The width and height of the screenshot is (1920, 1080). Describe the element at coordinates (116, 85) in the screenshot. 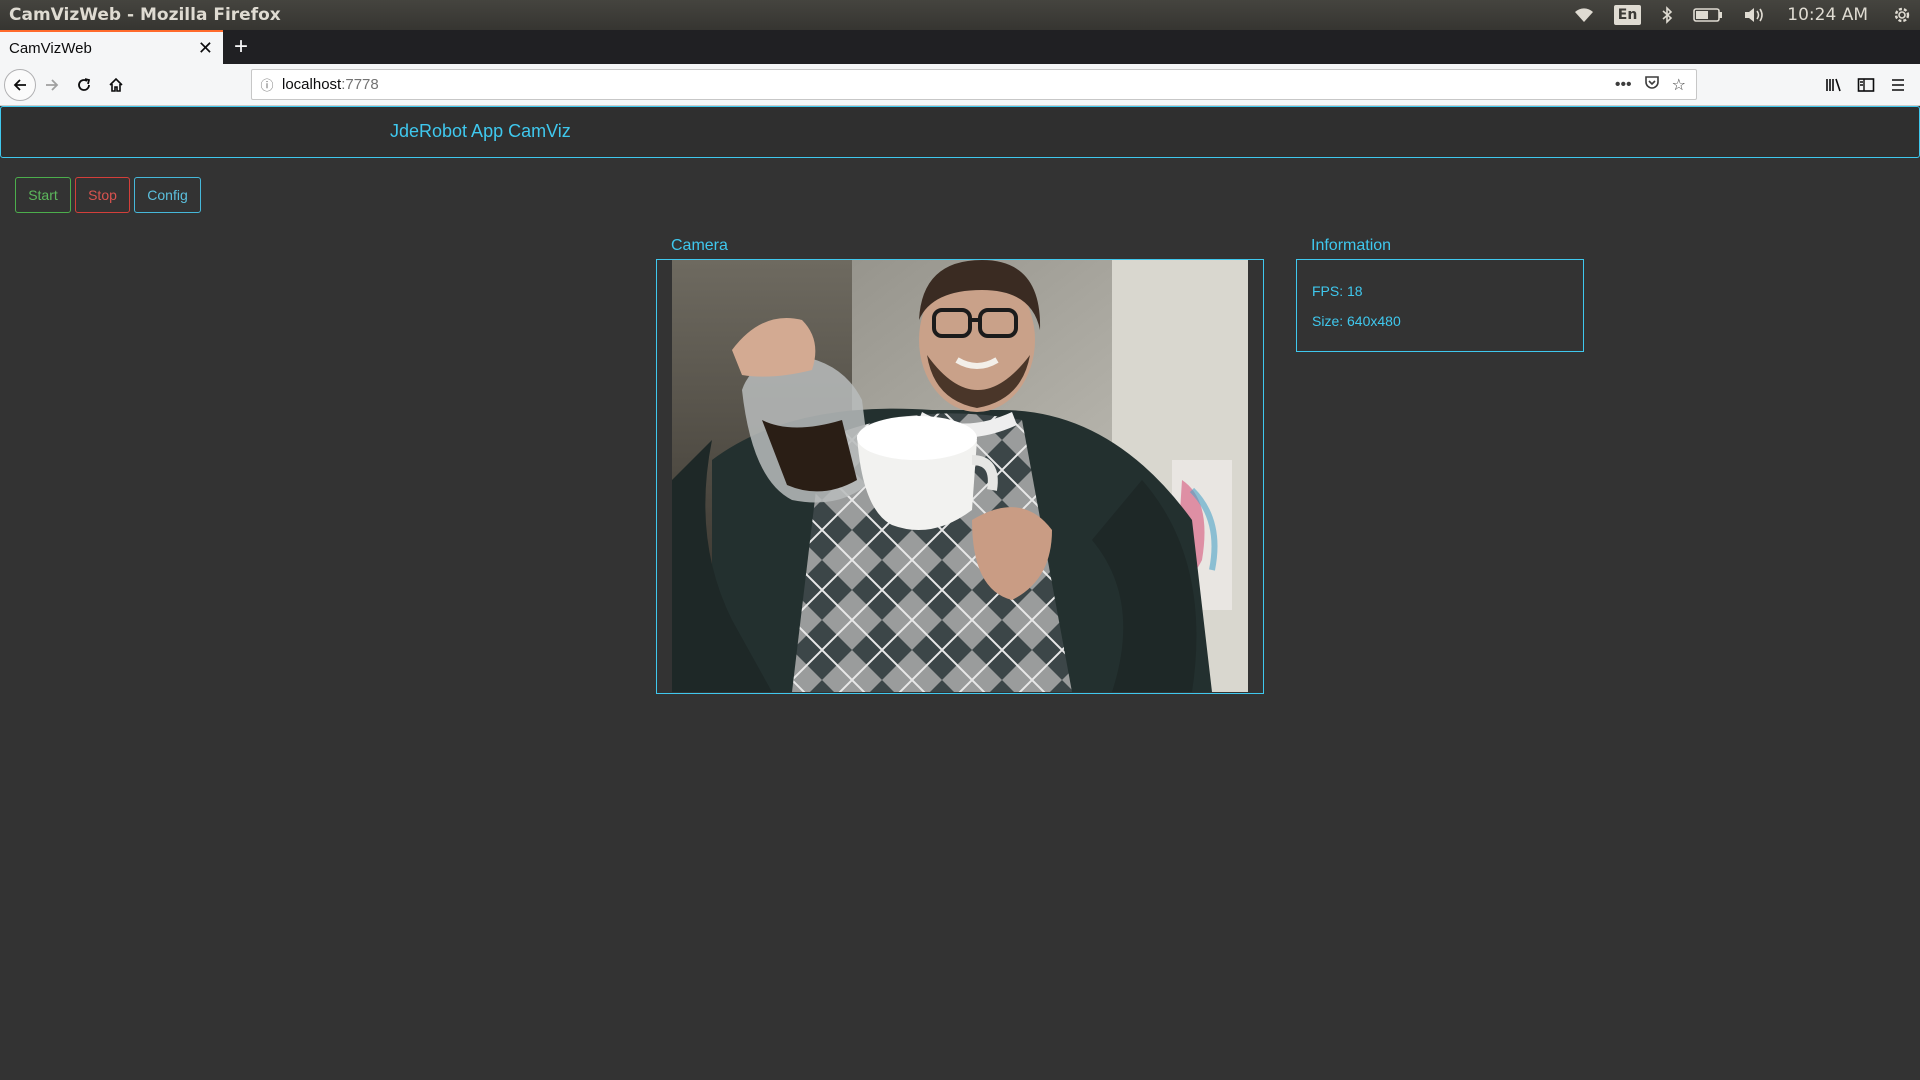

I see `home-icon` at that location.